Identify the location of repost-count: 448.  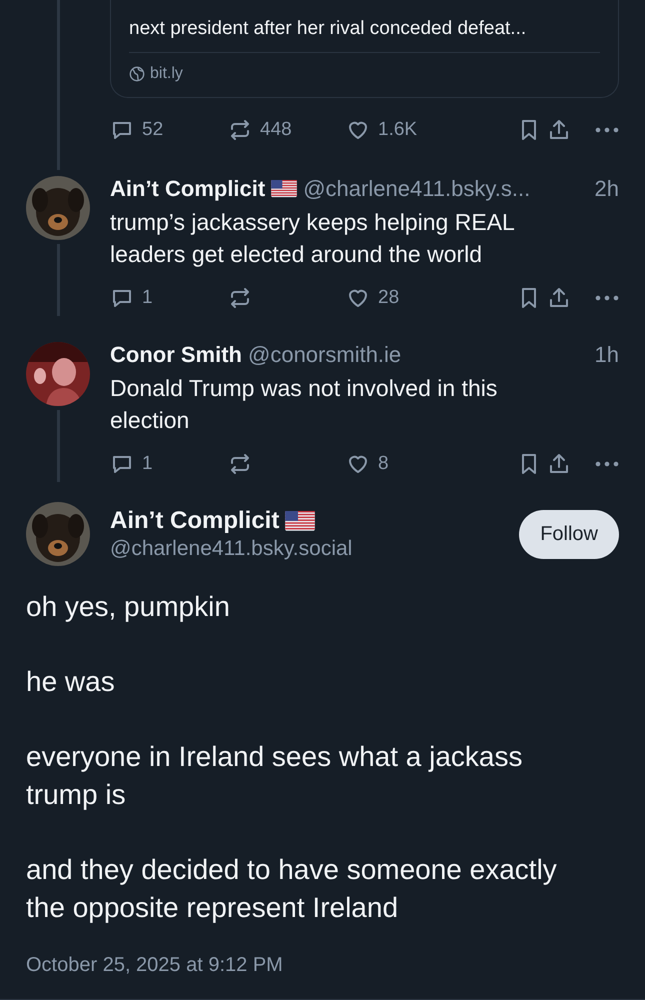
(276, 130).